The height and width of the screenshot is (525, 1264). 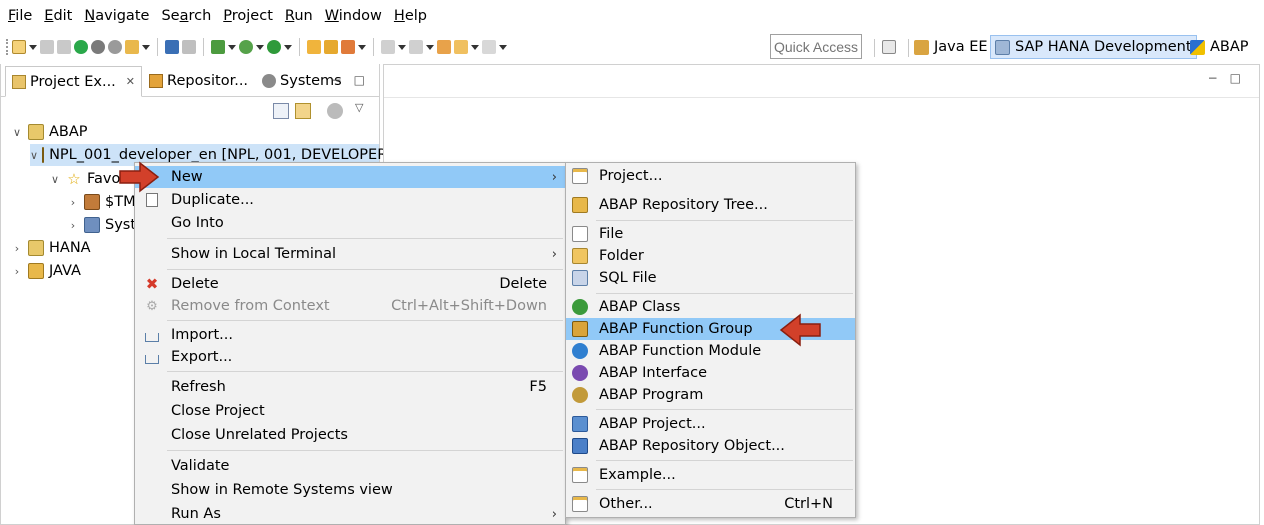 What do you see at coordinates (350, 284) in the screenshot?
I see `context-menu-delete: ✖ Delete Delete` at bounding box center [350, 284].